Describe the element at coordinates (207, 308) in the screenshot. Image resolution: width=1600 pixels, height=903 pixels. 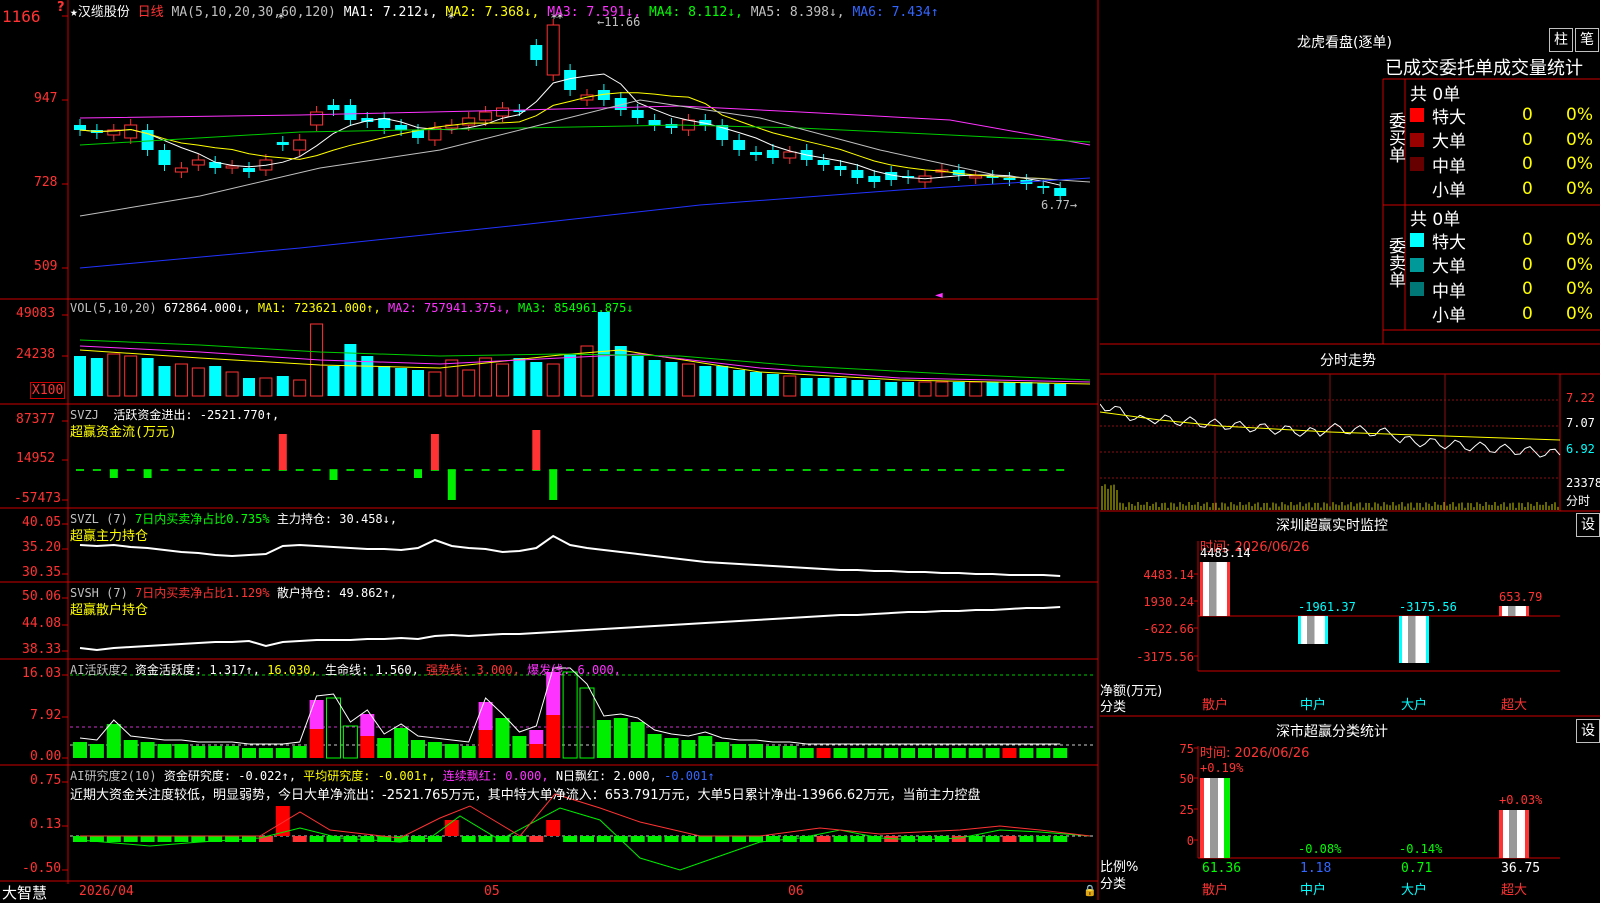
I see `vol-value: 672864.000↓,` at that location.